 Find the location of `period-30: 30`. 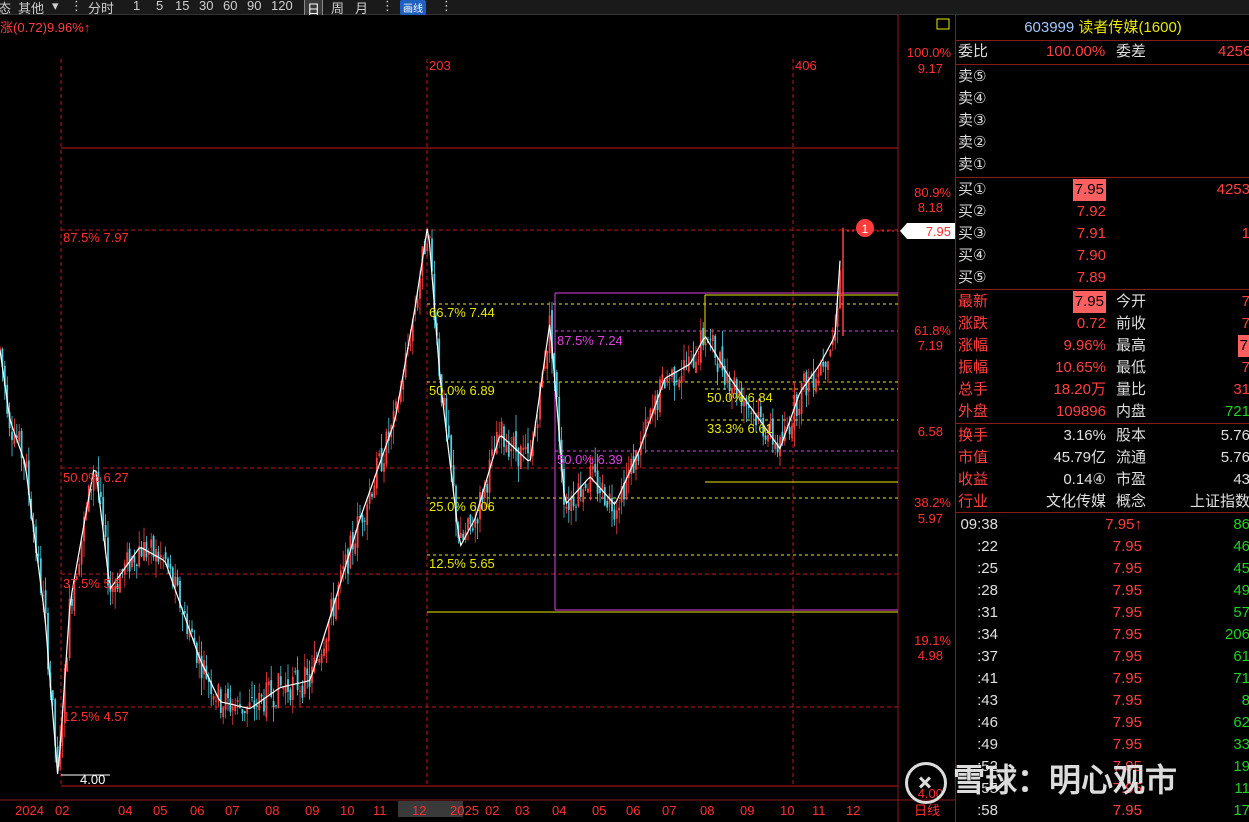

period-30: 30 is located at coordinates (206, 6).